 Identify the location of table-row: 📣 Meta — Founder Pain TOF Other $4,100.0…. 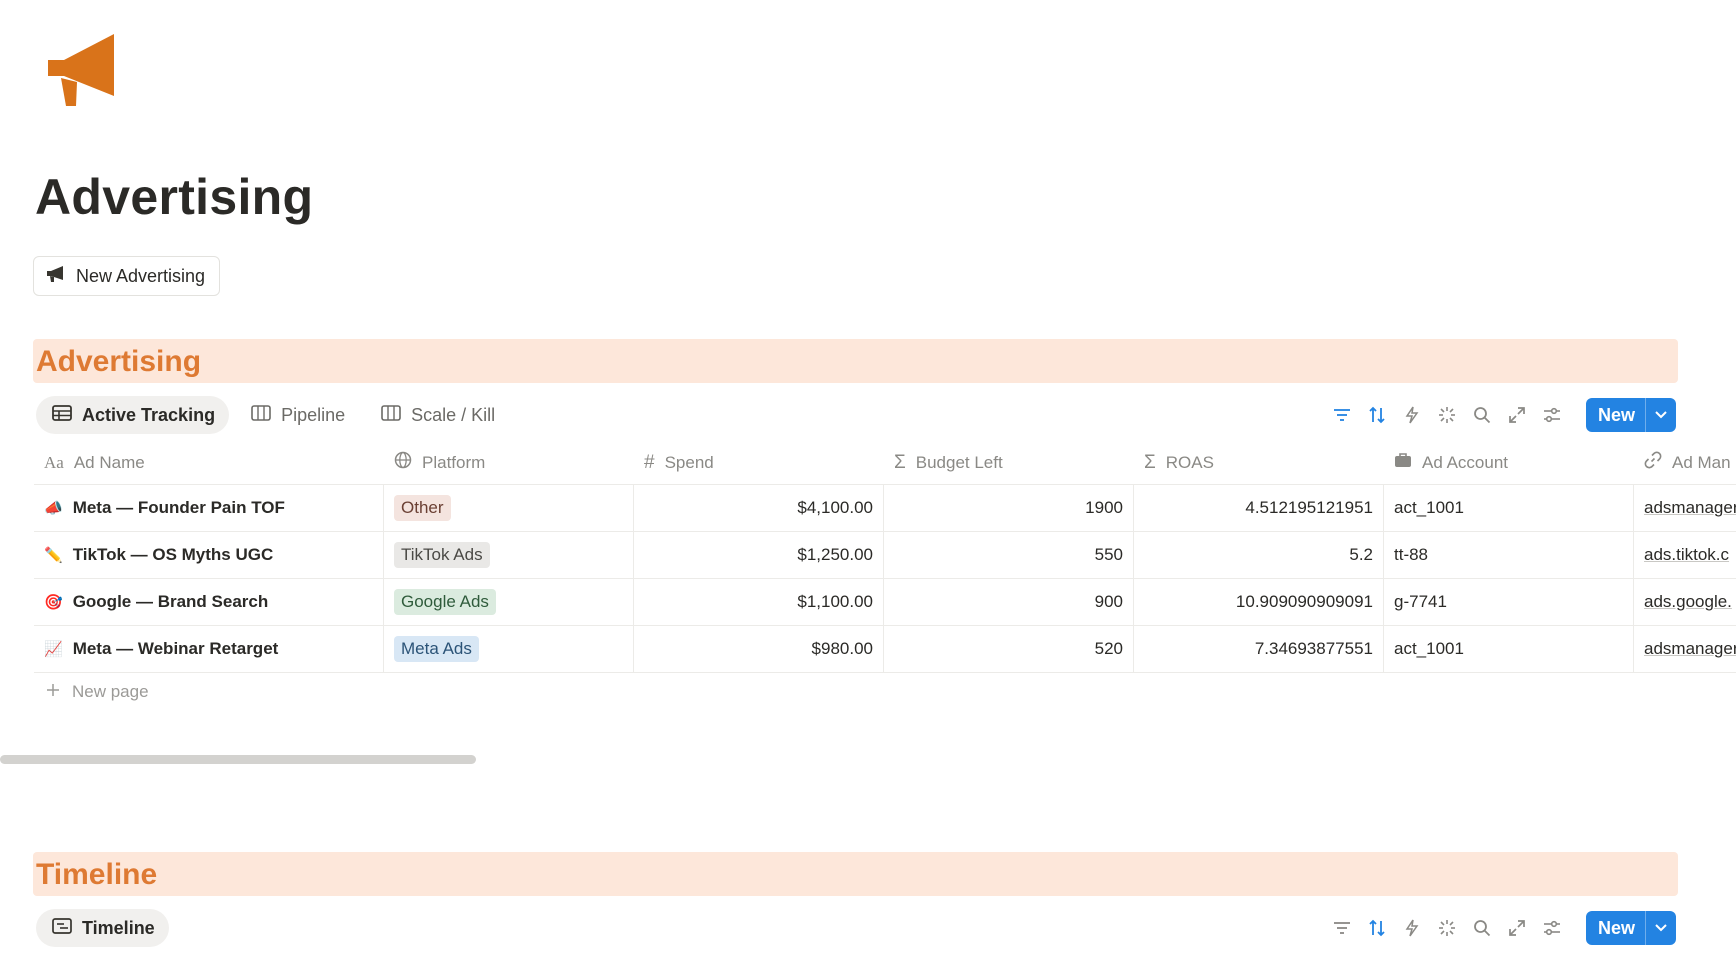
(885, 508).